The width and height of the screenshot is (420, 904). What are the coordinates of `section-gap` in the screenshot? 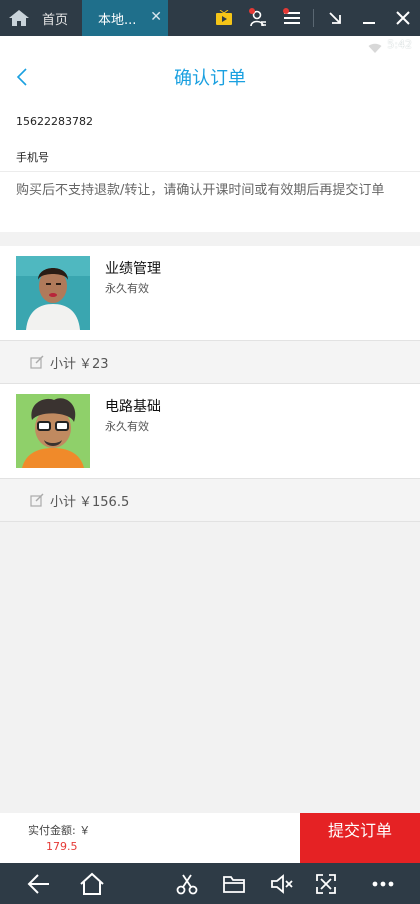 It's located at (210, 239).